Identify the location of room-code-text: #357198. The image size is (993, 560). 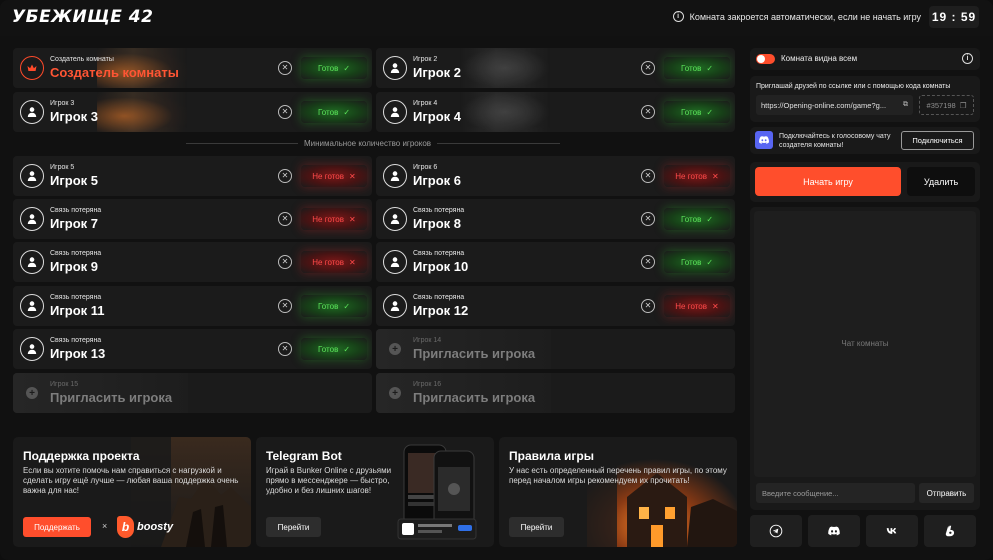
(941, 105).